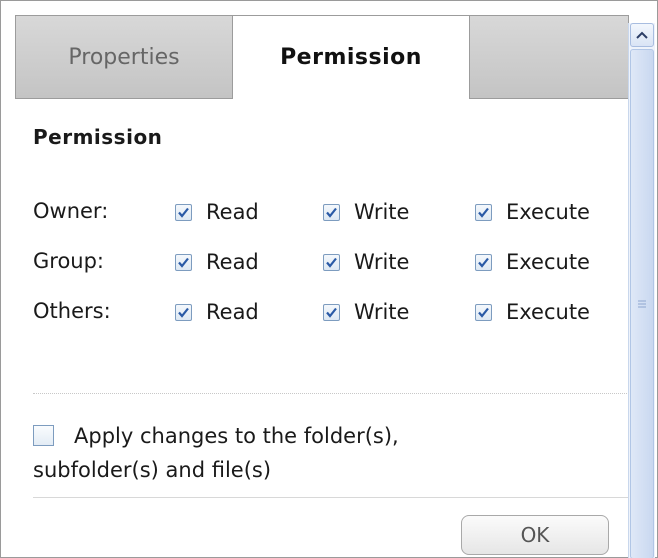 The height and width of the screenshot is (558, 658). I want to click on owner-execute-checkbox: Execute, so click(532, 212).